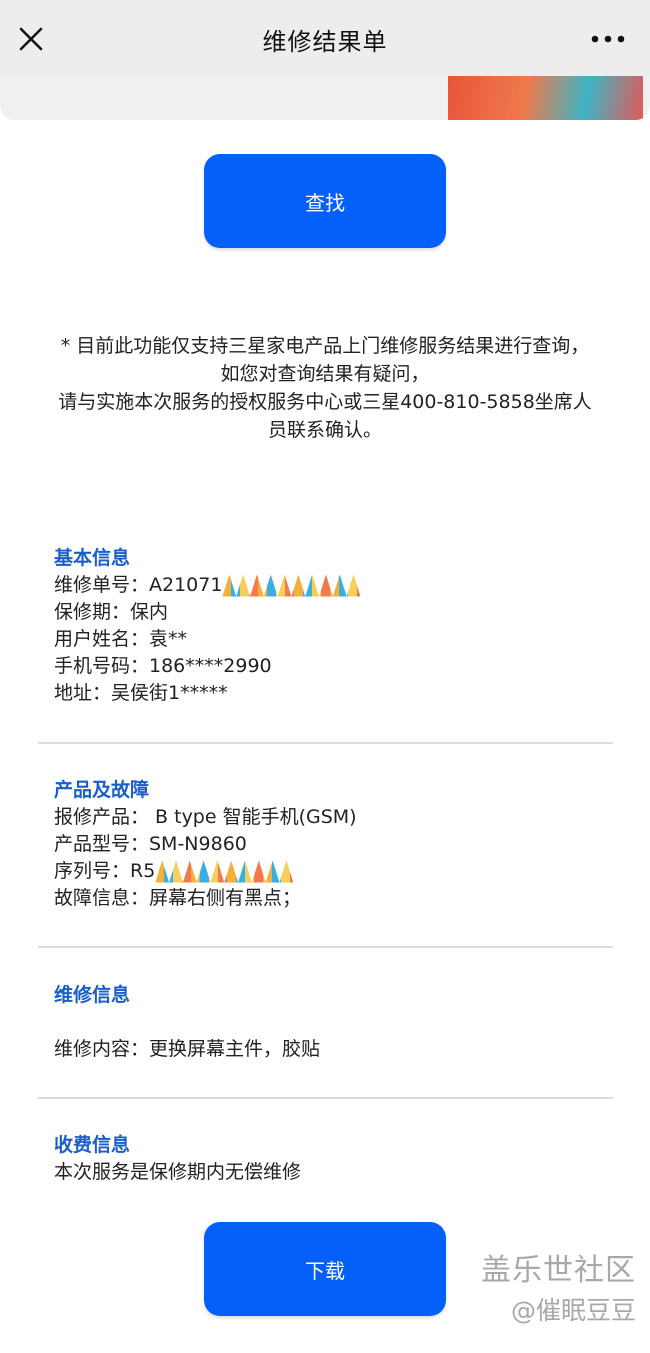 Image resolution: width=650 pixels, height=1353 pixels. What do you see at coordinates (178, 1172) in the screenshot?
I see `fee-content: 本次服务是保修期内无偿维修` at bounding box center [178, 1172].